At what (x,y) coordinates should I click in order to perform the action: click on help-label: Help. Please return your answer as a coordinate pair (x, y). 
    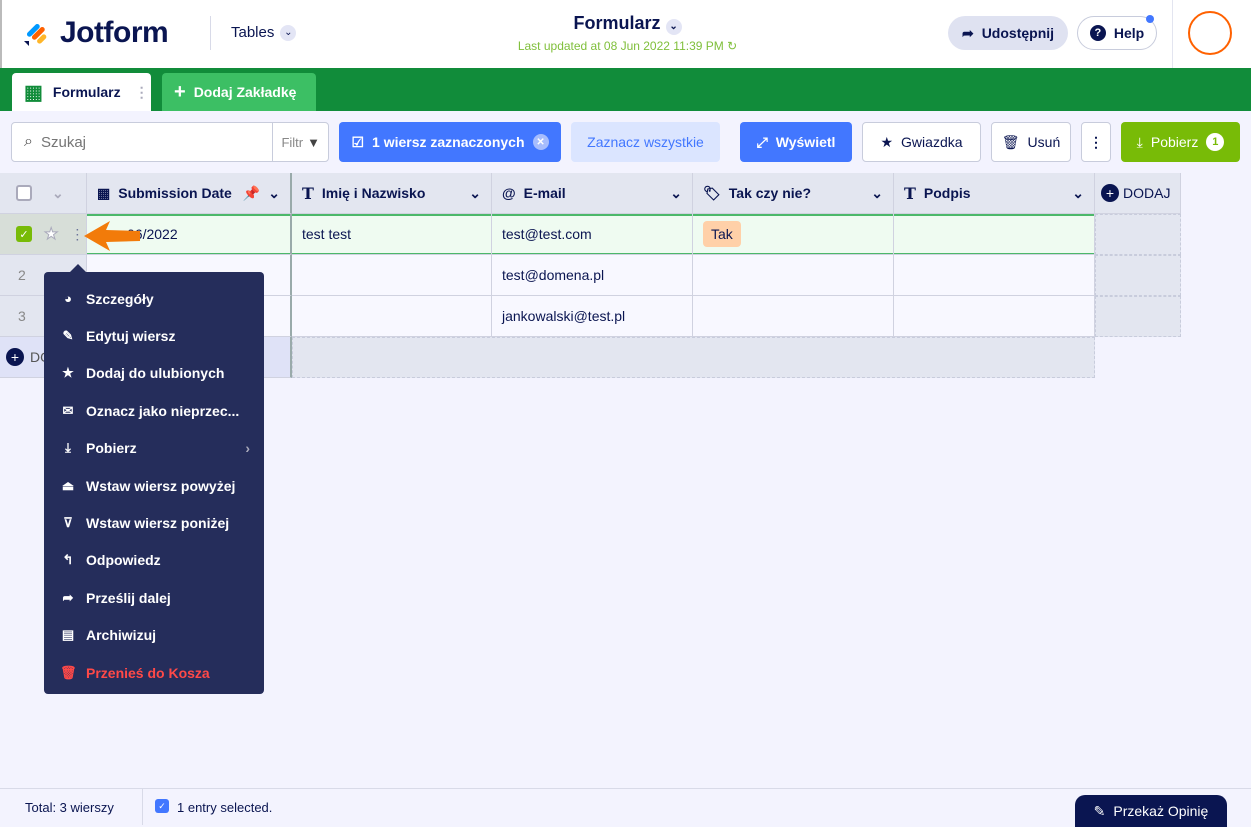
    Looking at the image, I should click on (1129, 33).